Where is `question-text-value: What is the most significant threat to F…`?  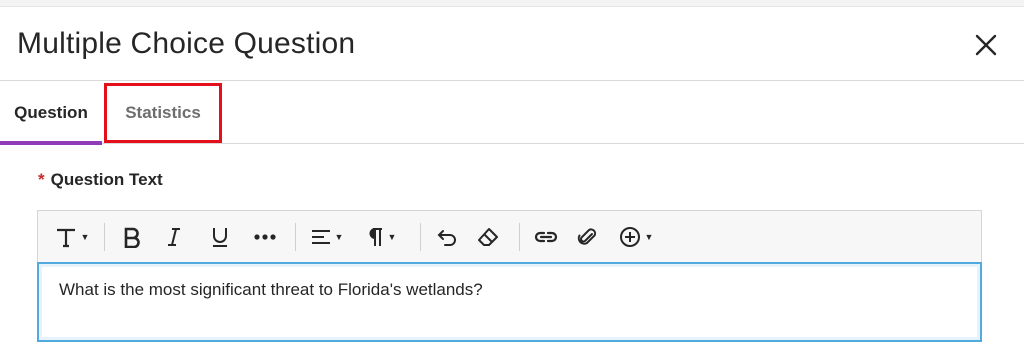
question-text-value: What is the most significant threat to F… is located at coordinates (271, 289).